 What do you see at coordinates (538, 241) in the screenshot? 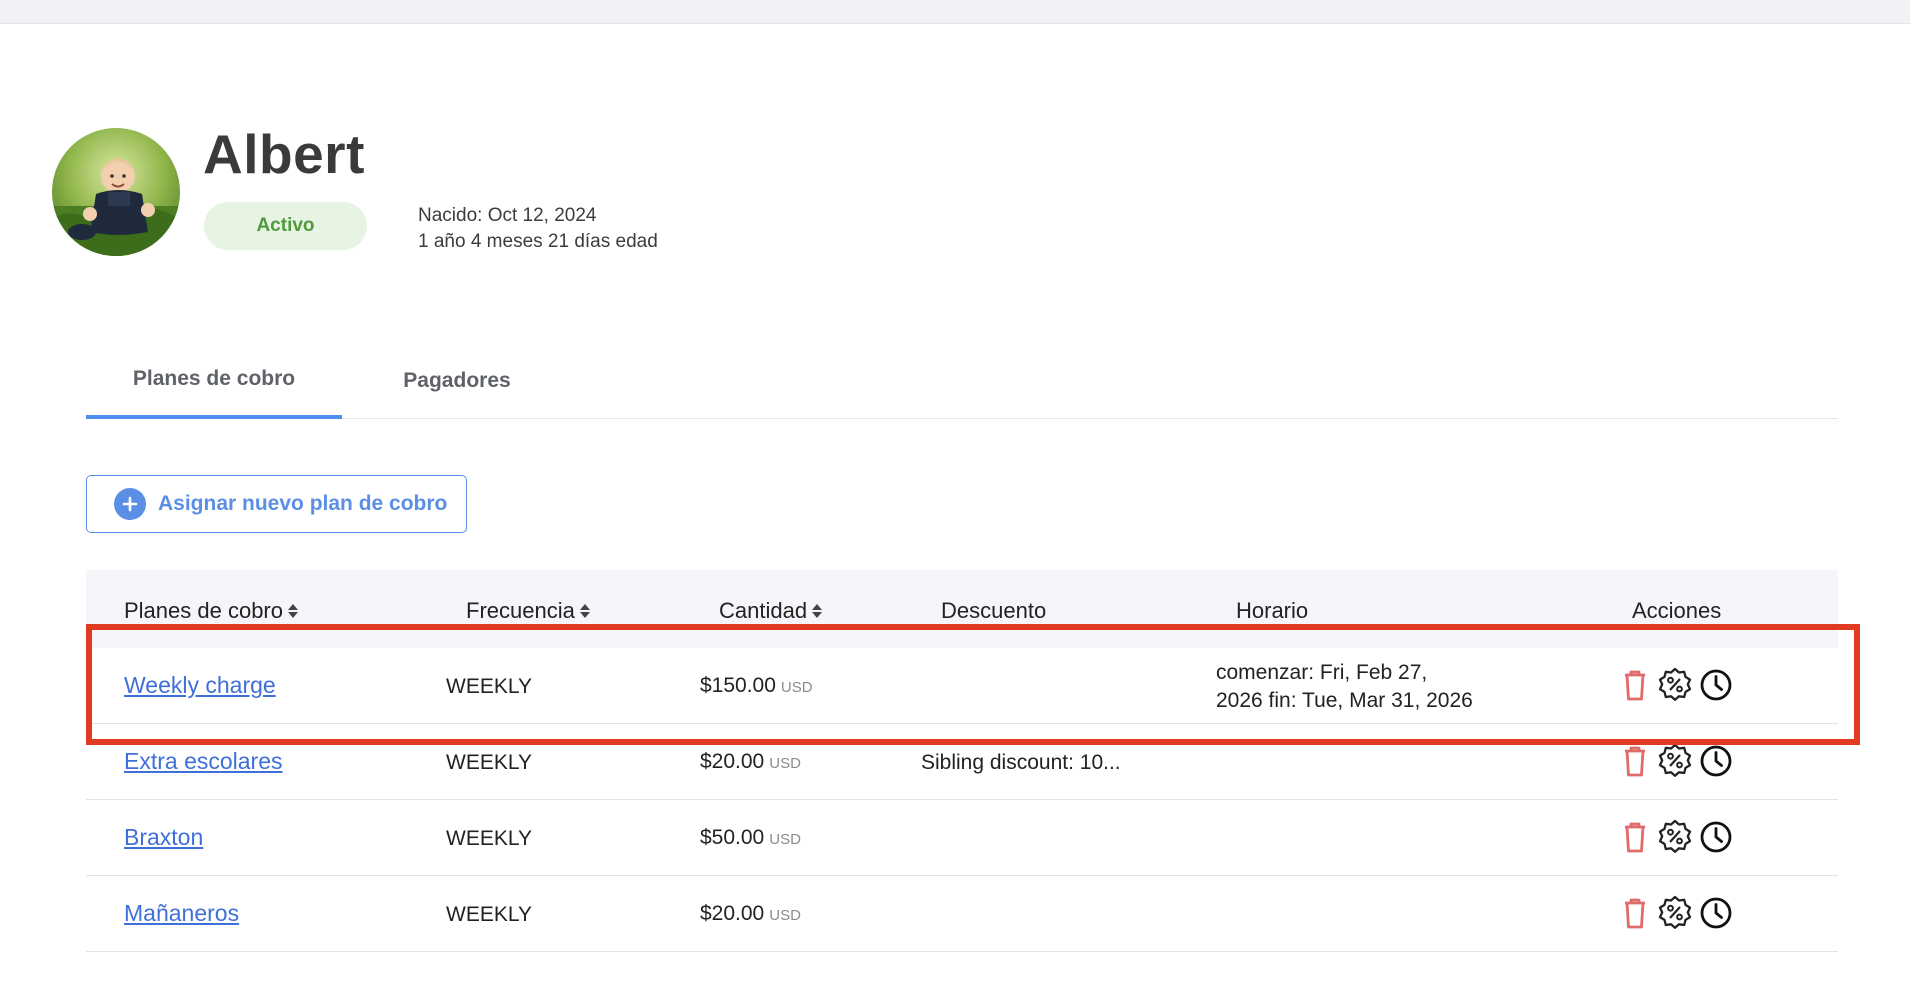
I see `age-text: 1 año 4 meses 21 días edad` at bounding box center [538, 241].